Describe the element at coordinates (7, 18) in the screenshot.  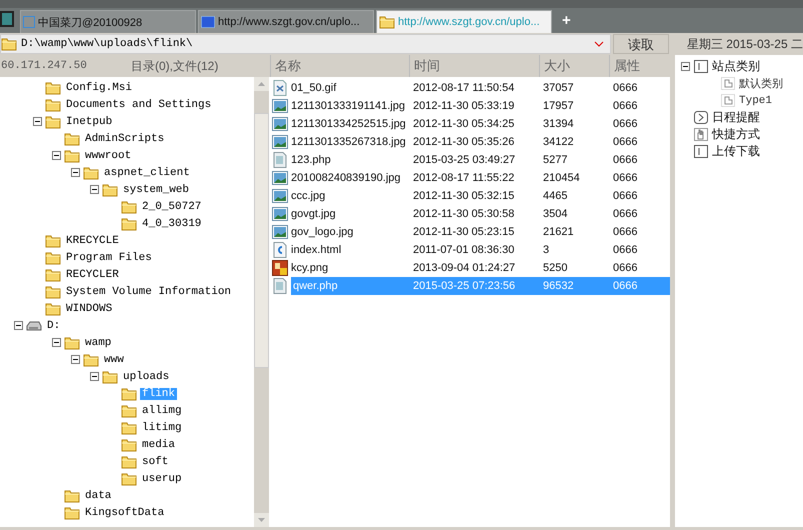
I see `app-icon` at that location.